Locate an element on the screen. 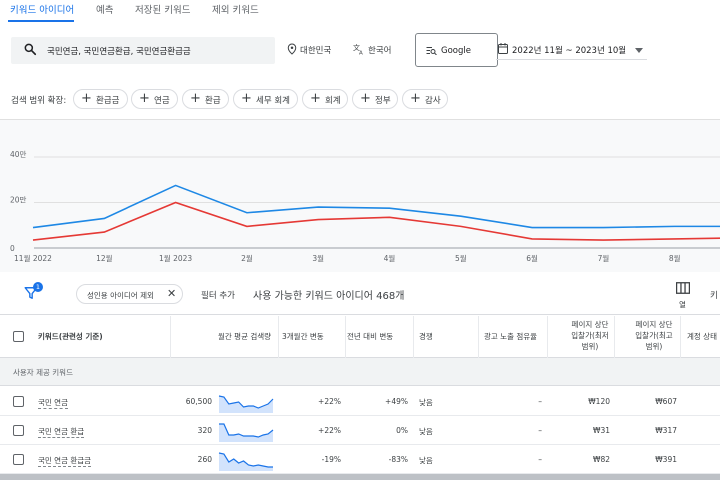 This screenshot has width=720, height=480. keyword-cell: 국민 연금 환급 is located at coordinates (61, 432).